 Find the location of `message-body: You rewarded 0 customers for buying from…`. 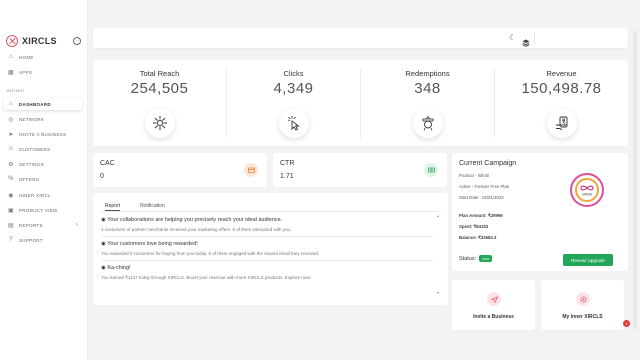

message-body: You rewarded 0 customers for buying from… is located at coordinates (210, 253).